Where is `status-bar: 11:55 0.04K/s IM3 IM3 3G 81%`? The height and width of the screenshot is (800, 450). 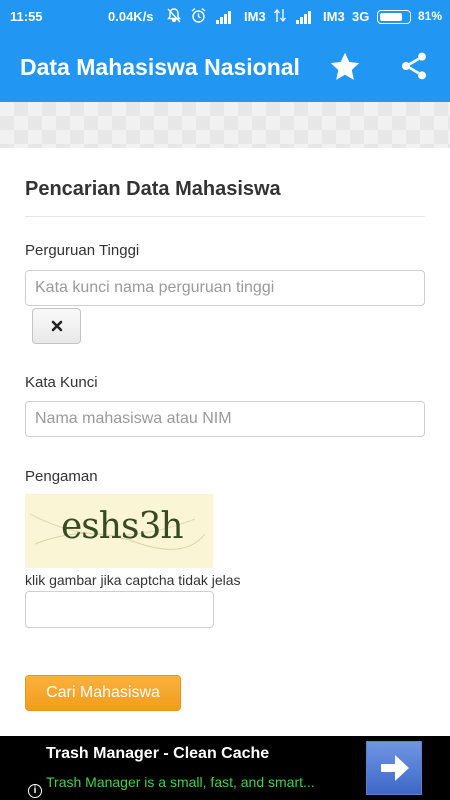 status-bar: 11:55 0.04K/s IM3 IM3 3G 81% is located at coordinates (225, 17).